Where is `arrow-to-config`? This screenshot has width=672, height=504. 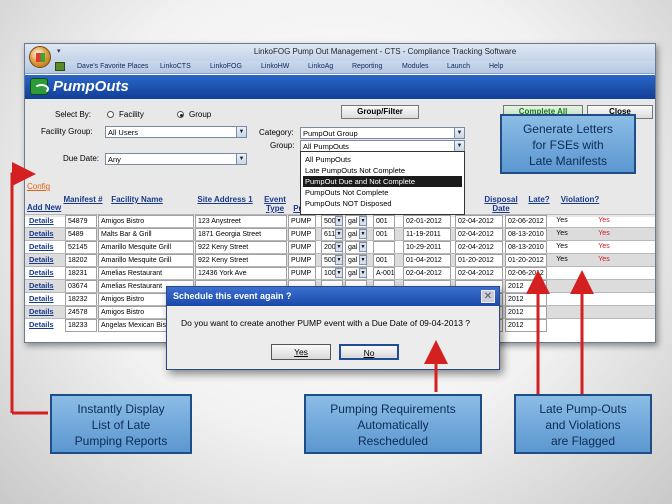
arrow-to-config is located at coordinates (23, 287).